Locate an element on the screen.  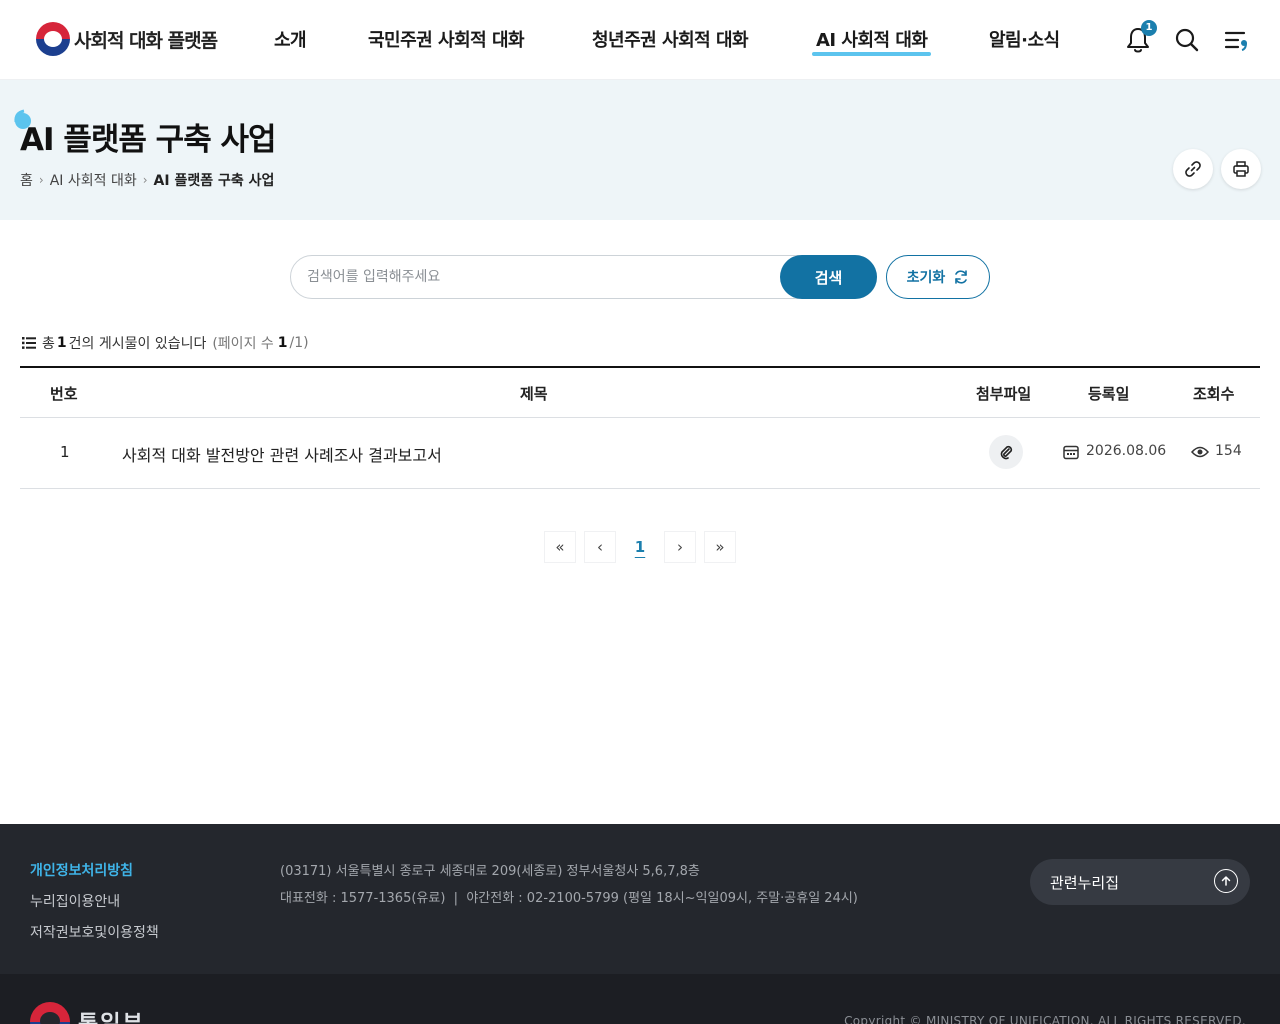
nav-item-news: 알림·소식 is located at coordinates (1024, 39).